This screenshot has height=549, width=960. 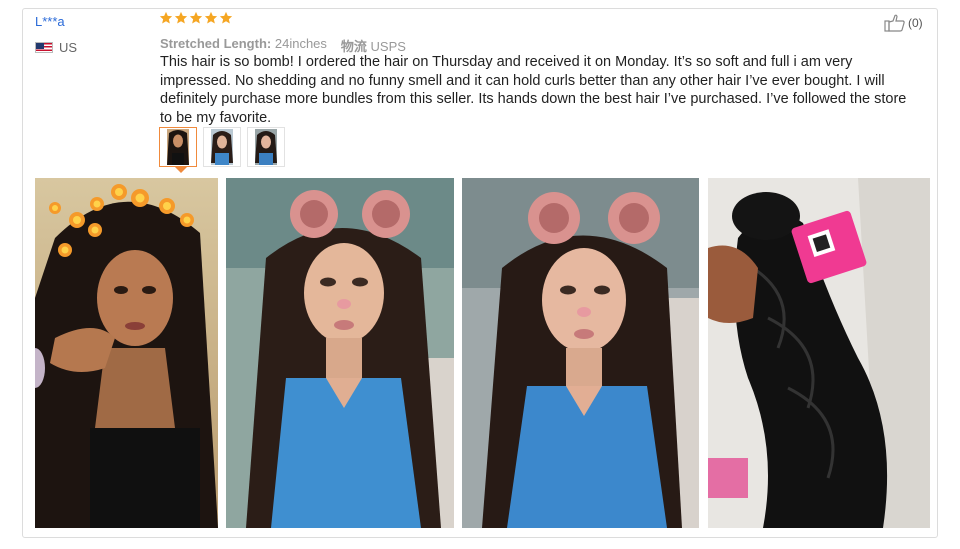 I want to click on star-rating, so click(x=196, y=18).